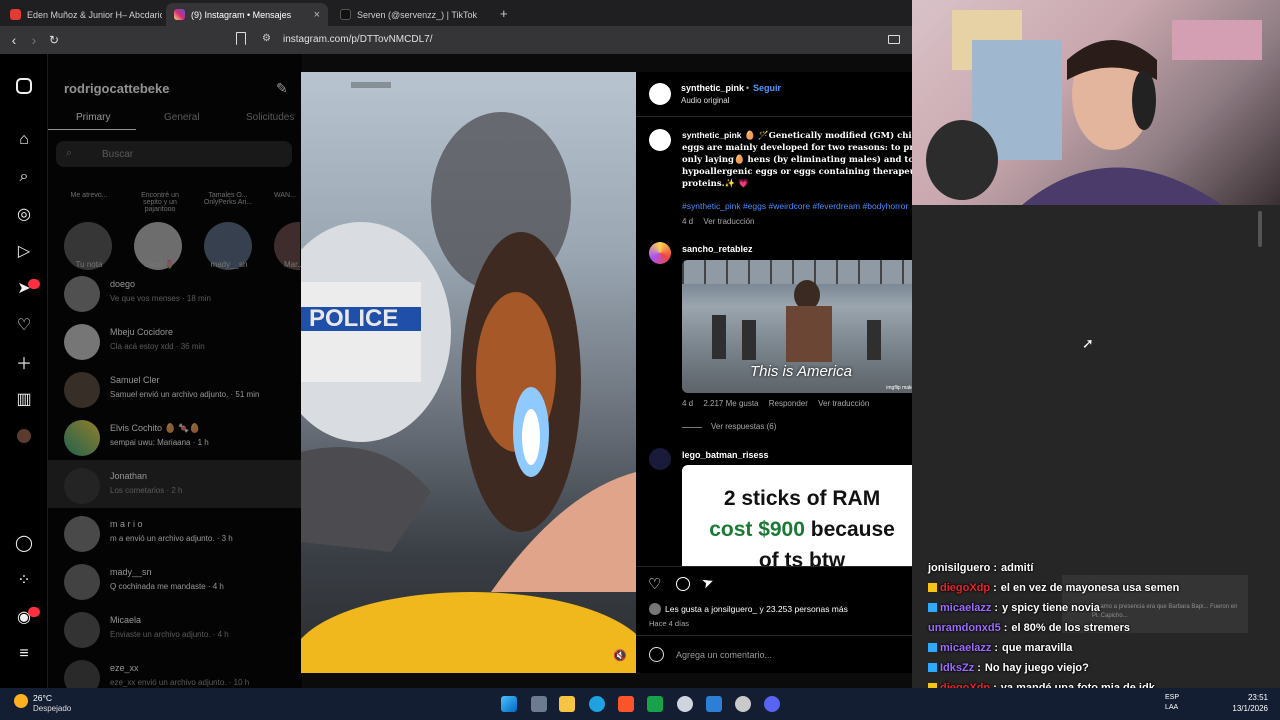 This screenshot has height=720, width=1280. What do you see at coordinates (894, 39) in the screenshot?
I see `cast-icon` at bounding box center [894, 39].